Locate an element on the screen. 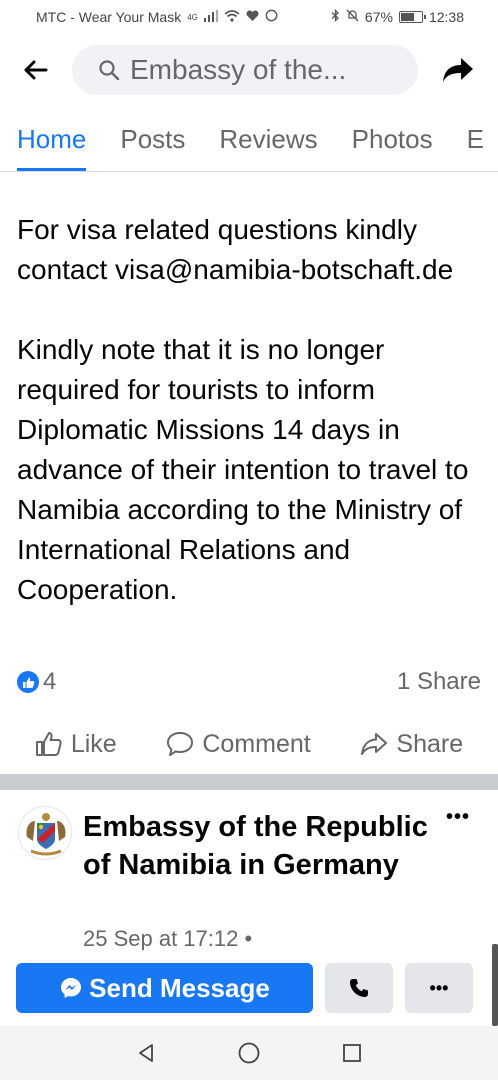 Image resolution: width=498 pixels, height=1080 pixels. more-options-button: ••• is located at coordinates (439, 988).